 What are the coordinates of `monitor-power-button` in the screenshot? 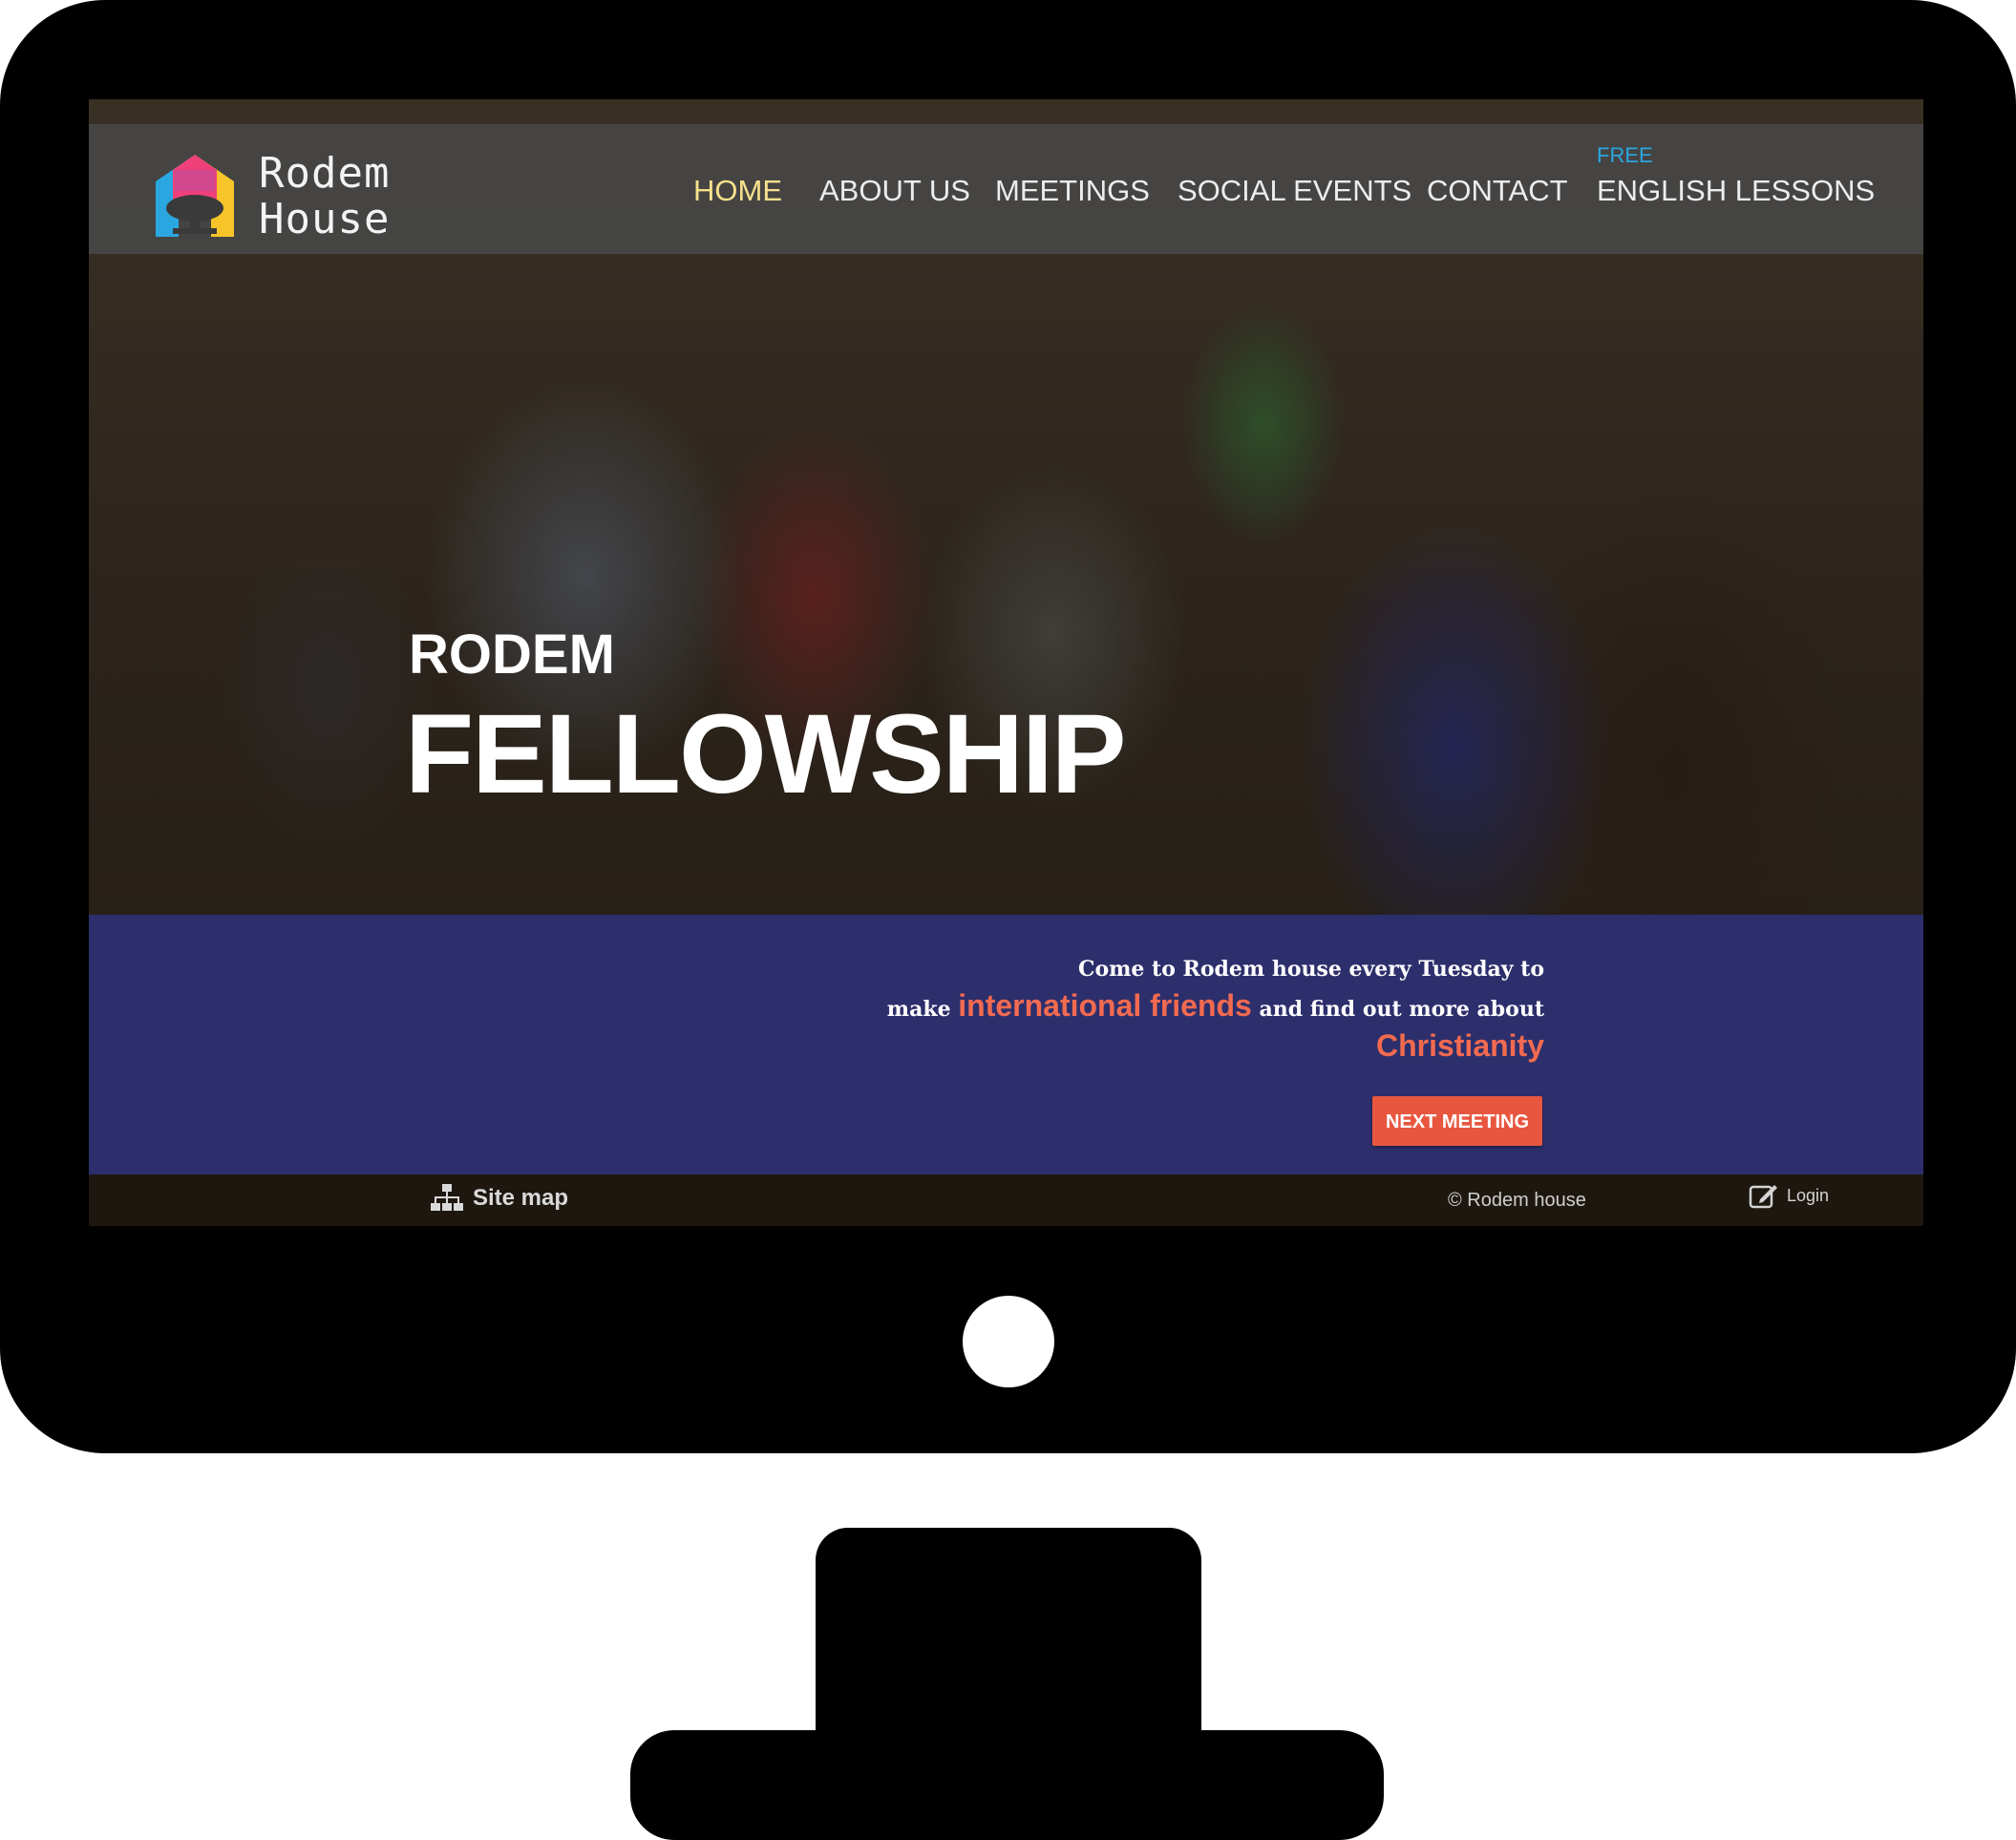 It's located at (1008, 1341).